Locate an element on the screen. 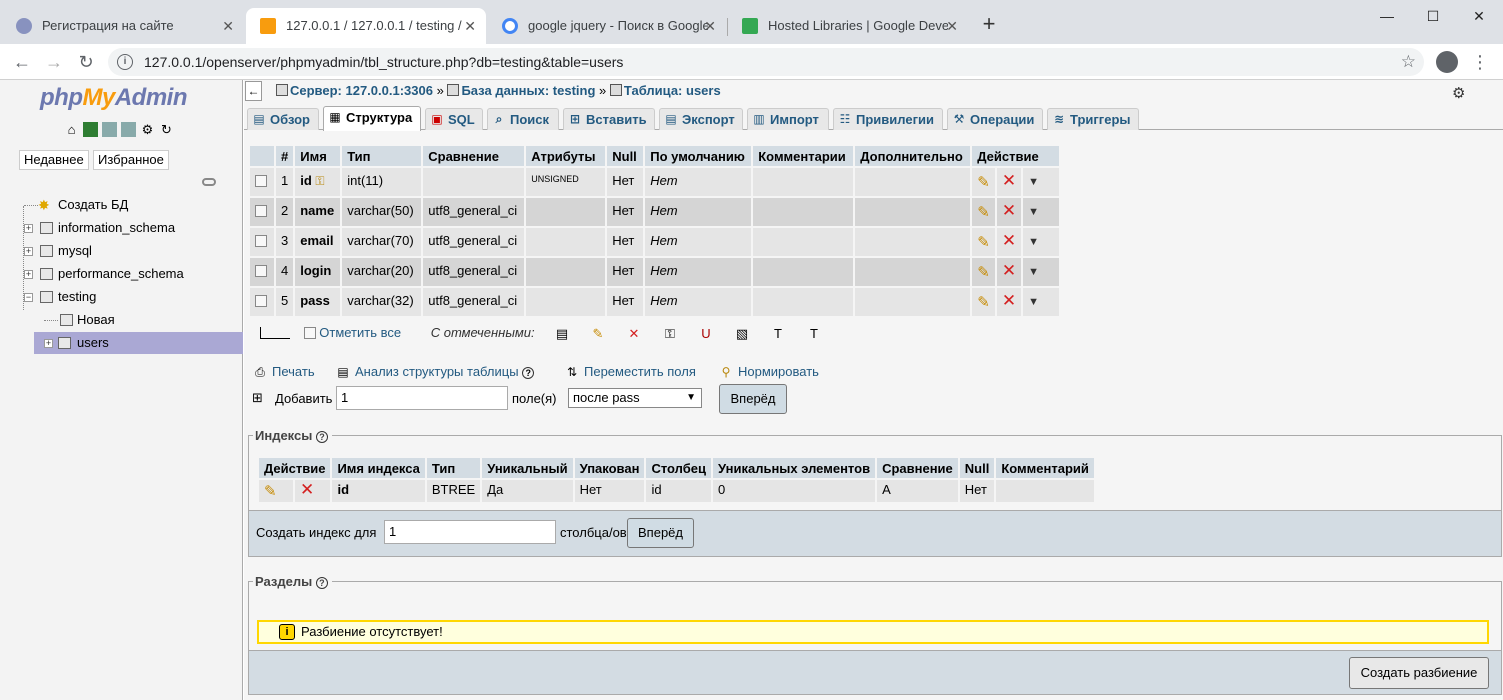 The image size is (1503, 700). add-columns-go-button: Вперёд is located at coordinates (753, 399).